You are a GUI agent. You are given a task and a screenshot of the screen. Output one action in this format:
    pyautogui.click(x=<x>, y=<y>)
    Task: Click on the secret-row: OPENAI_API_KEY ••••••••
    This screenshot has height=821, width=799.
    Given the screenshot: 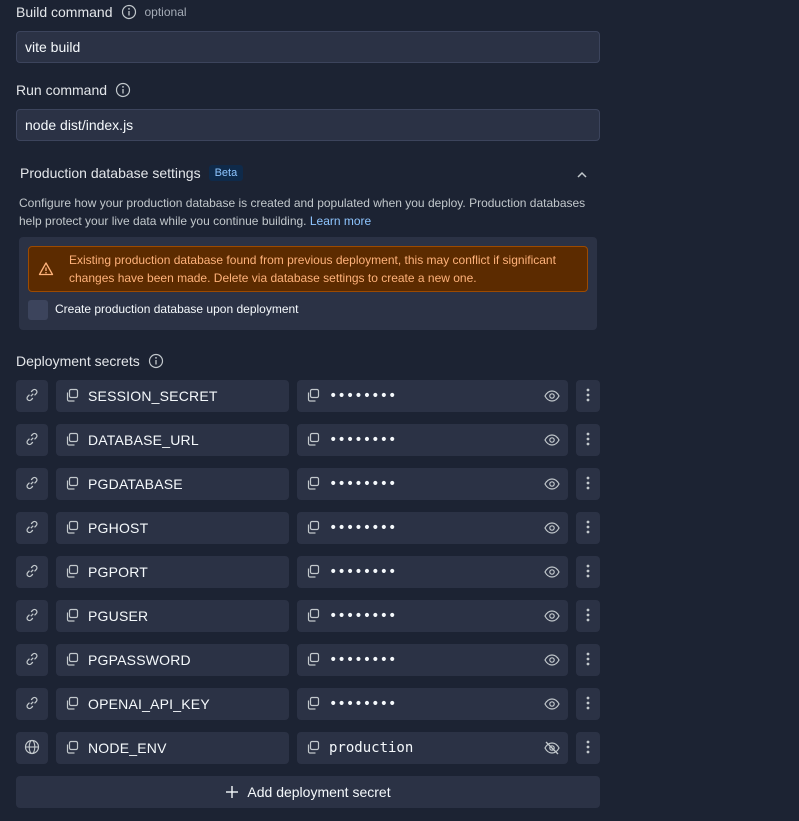 What is the action you would take?
    pyautogui.click(x=308, y=704)
    